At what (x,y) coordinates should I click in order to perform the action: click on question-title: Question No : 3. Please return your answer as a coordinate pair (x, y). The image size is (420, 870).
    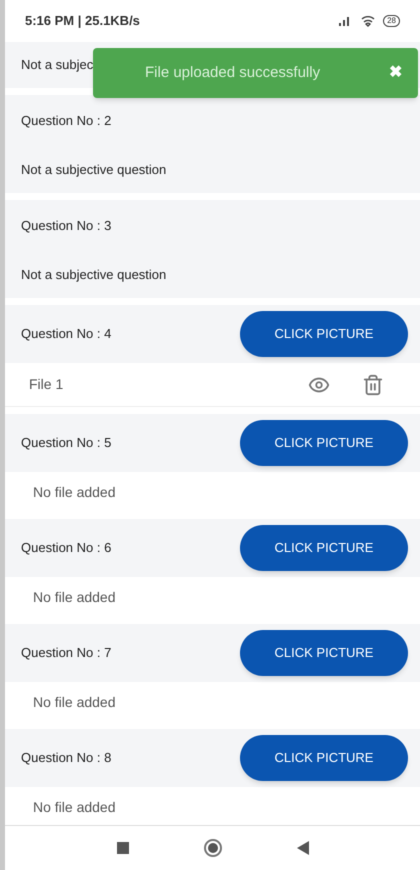
    Looking at the image, I should click on (66, 226).